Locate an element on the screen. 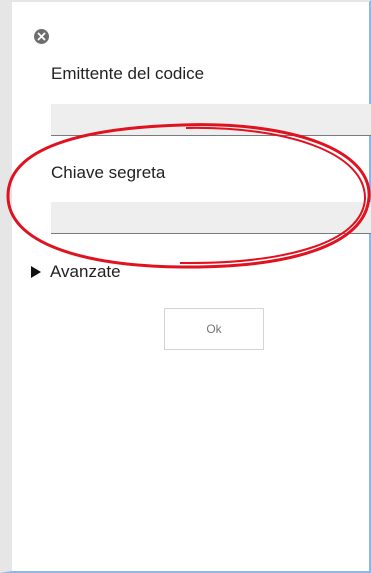 The width and height of the screenshot is (371, 573). secret-key-label: Chiave segreta is located at coordinates (108, 172).